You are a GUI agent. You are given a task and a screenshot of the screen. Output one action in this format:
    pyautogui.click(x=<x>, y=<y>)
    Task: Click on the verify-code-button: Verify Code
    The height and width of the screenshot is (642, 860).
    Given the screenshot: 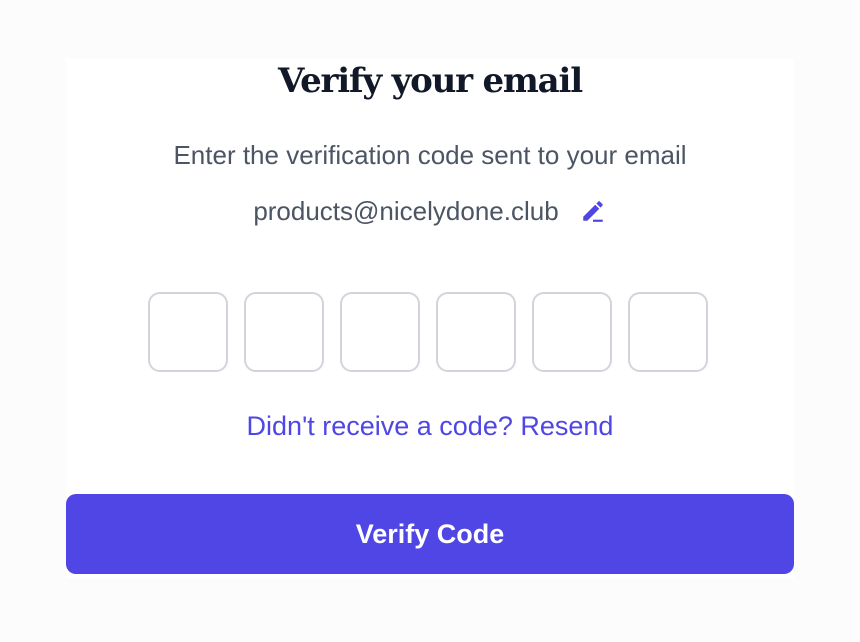 What is the action you would take?
    pyautogui.click(x=430, y=534)
    